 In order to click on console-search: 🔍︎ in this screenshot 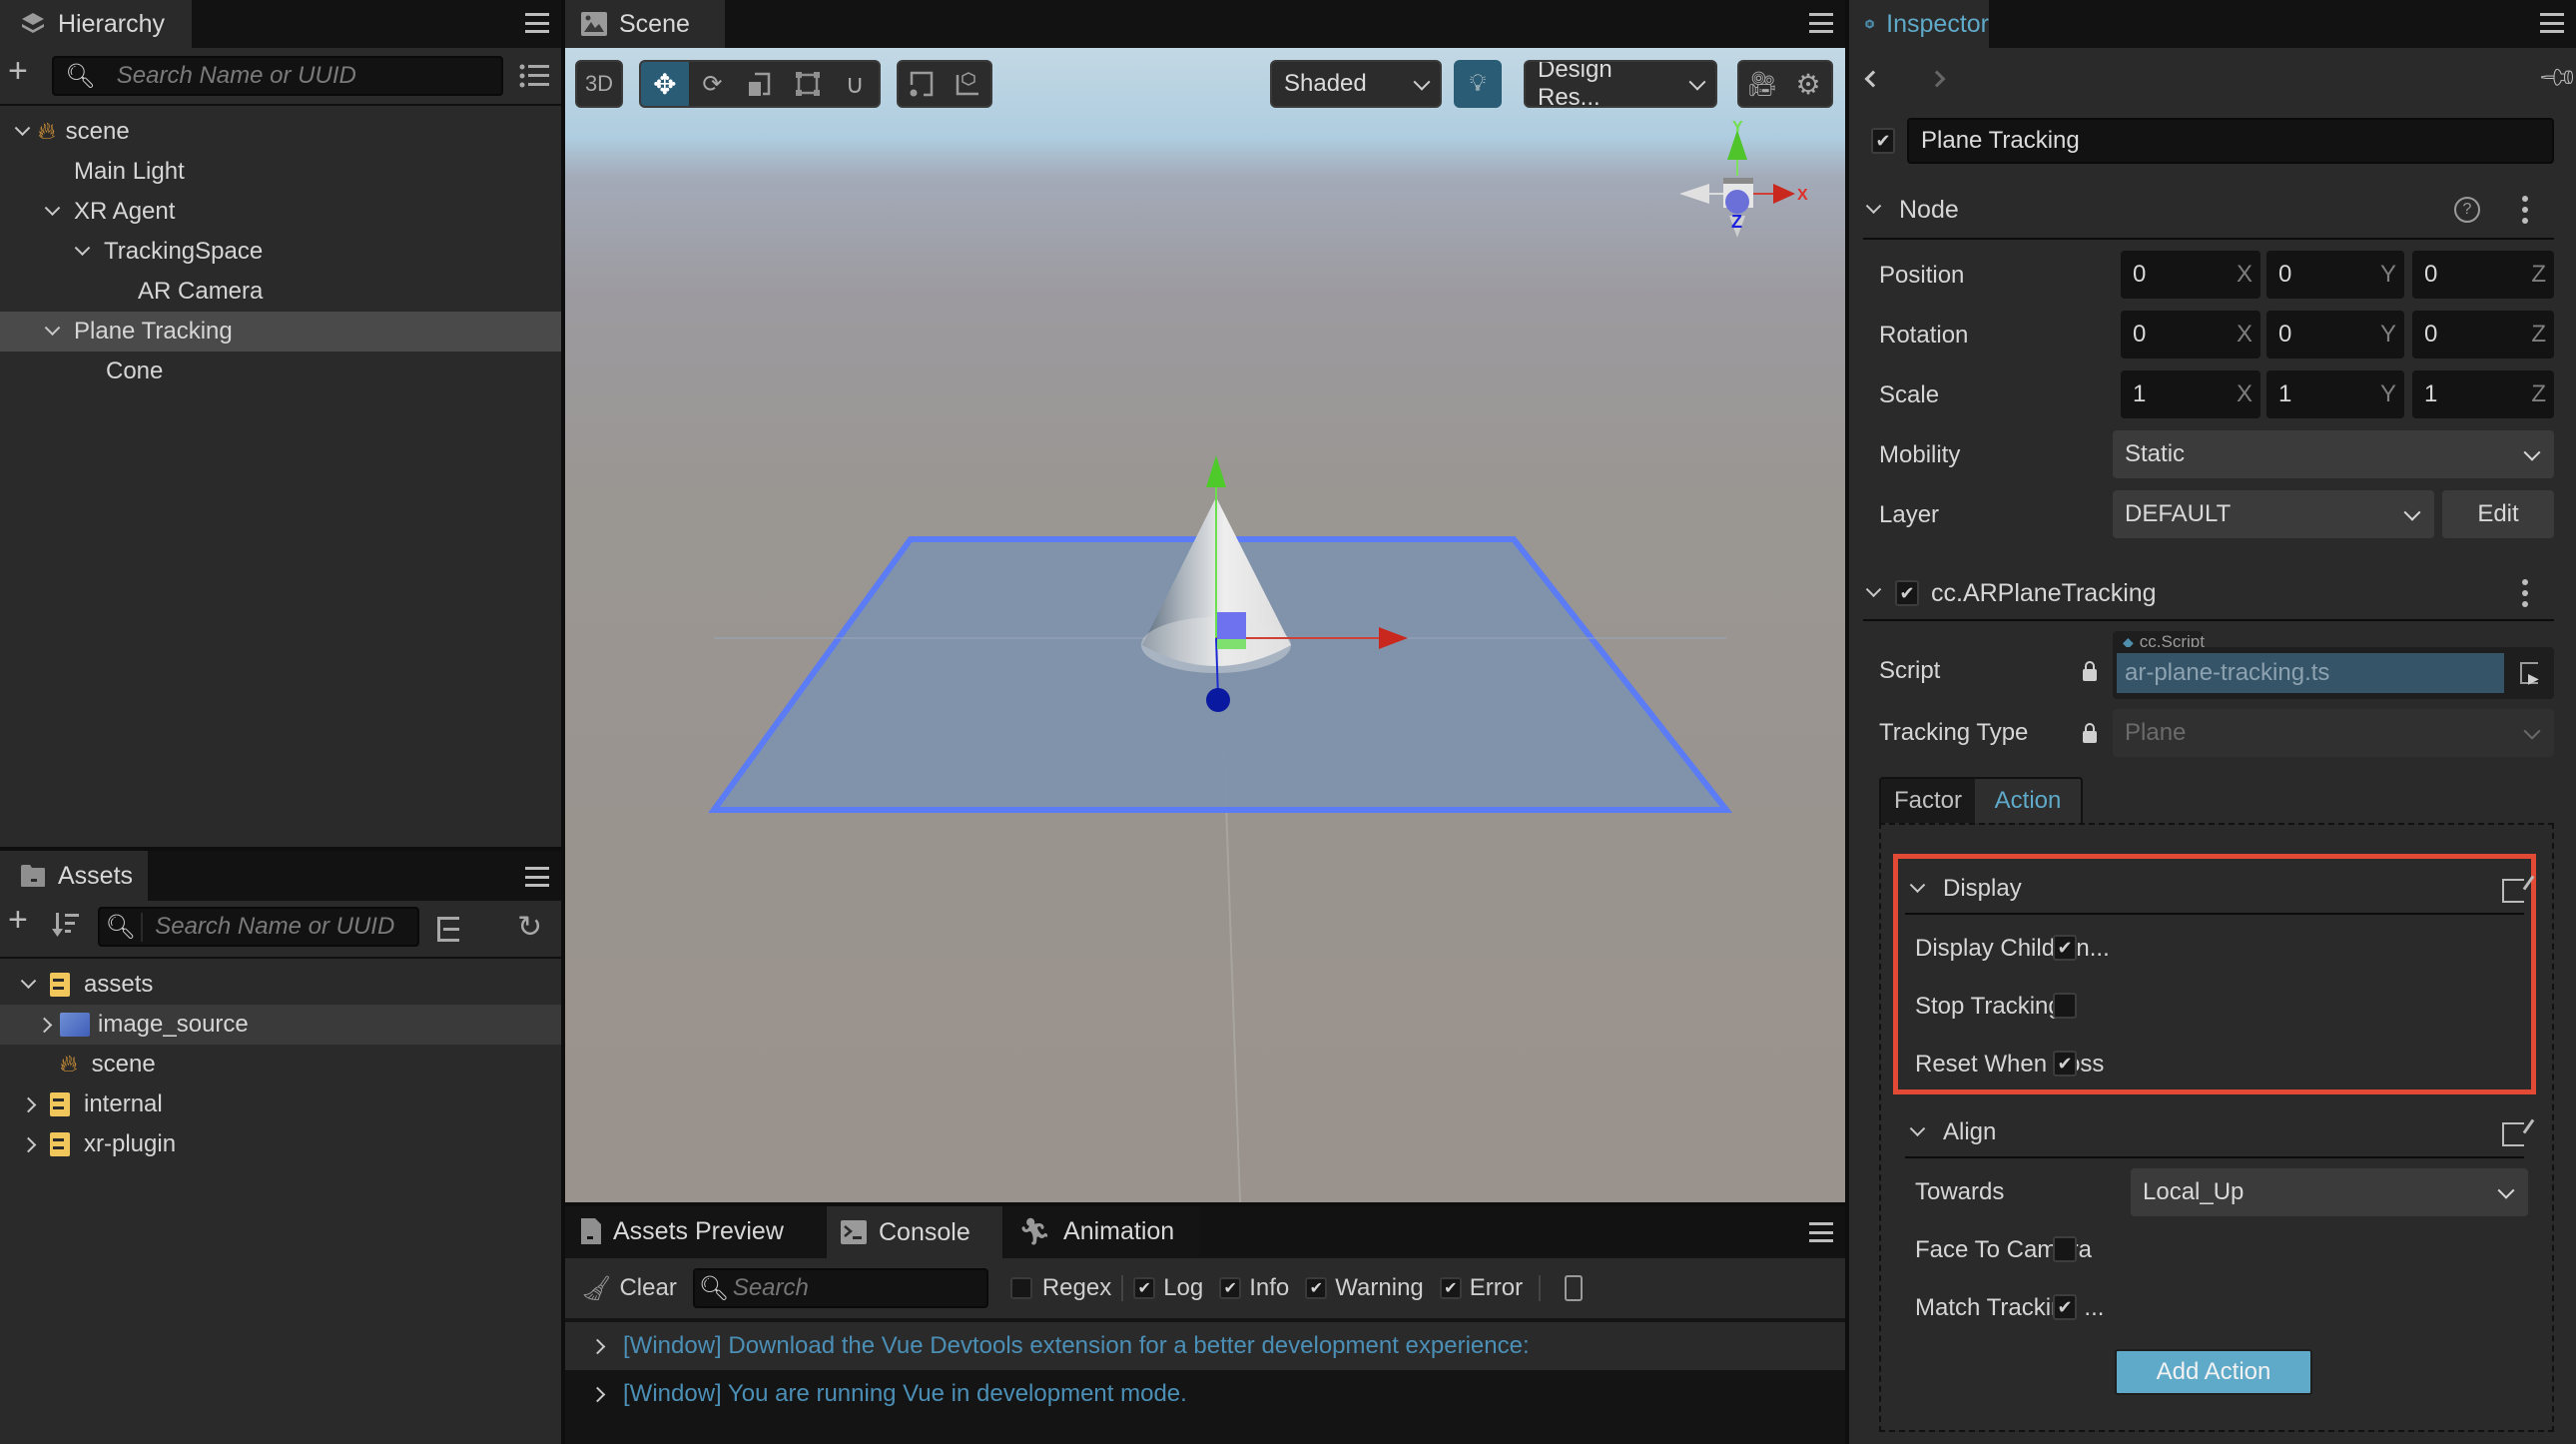, I will do `click(840, 1288)`.